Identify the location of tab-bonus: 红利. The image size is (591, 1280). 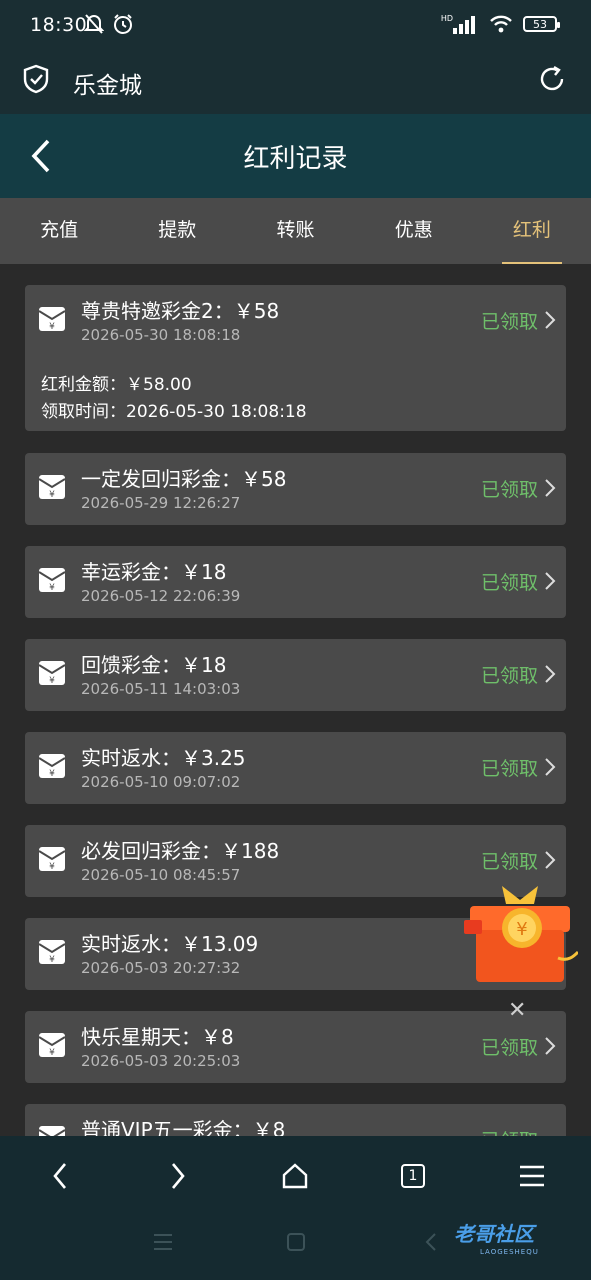
(532, 231).